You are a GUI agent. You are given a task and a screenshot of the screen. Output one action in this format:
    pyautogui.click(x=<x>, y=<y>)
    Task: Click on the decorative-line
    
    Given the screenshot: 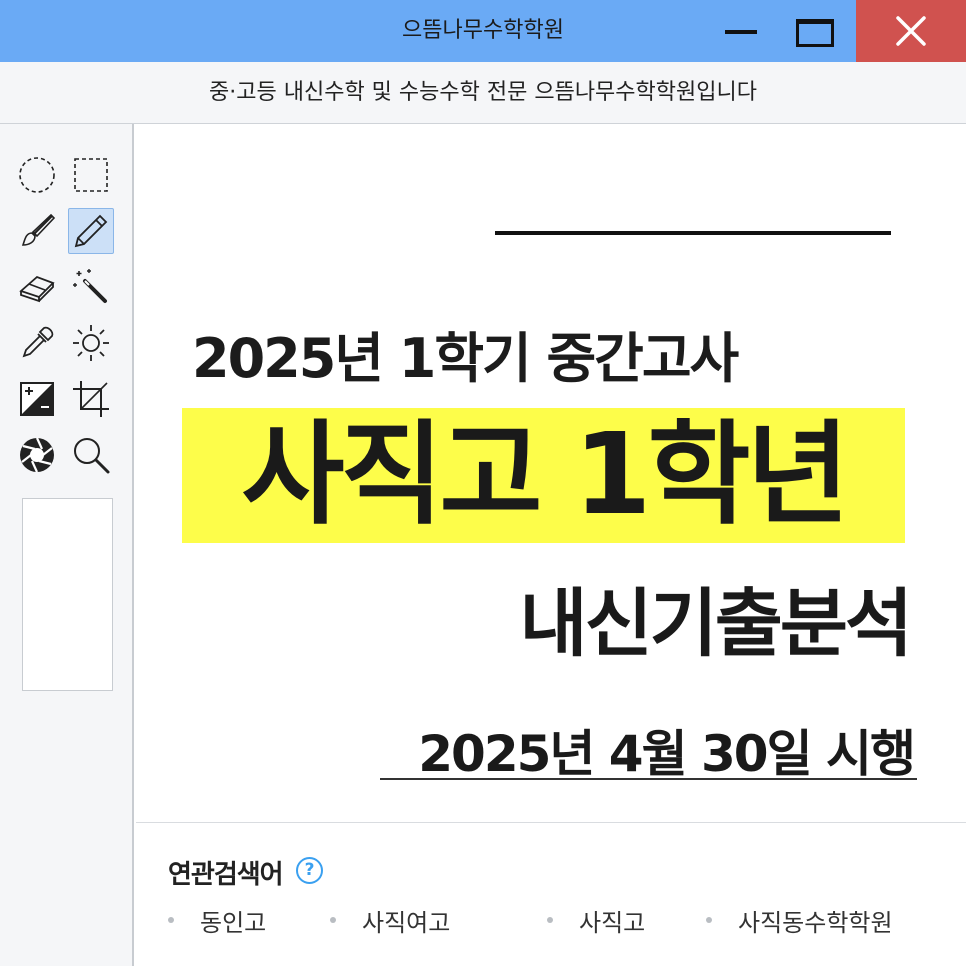 What is the action you would take?
    pyautogui.click(x=693, y=233)
    